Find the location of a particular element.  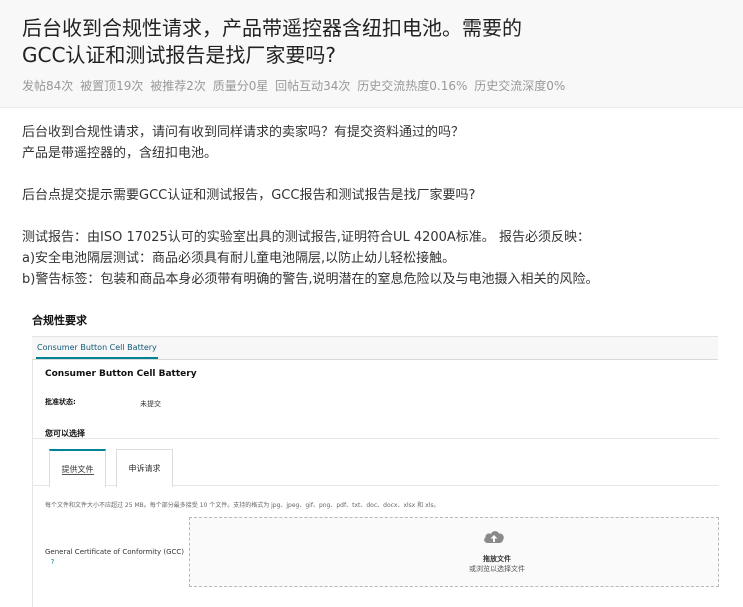

body-line: 产品是带遥控器的，含纽扣电池。 is located at coordinates (120, 153).